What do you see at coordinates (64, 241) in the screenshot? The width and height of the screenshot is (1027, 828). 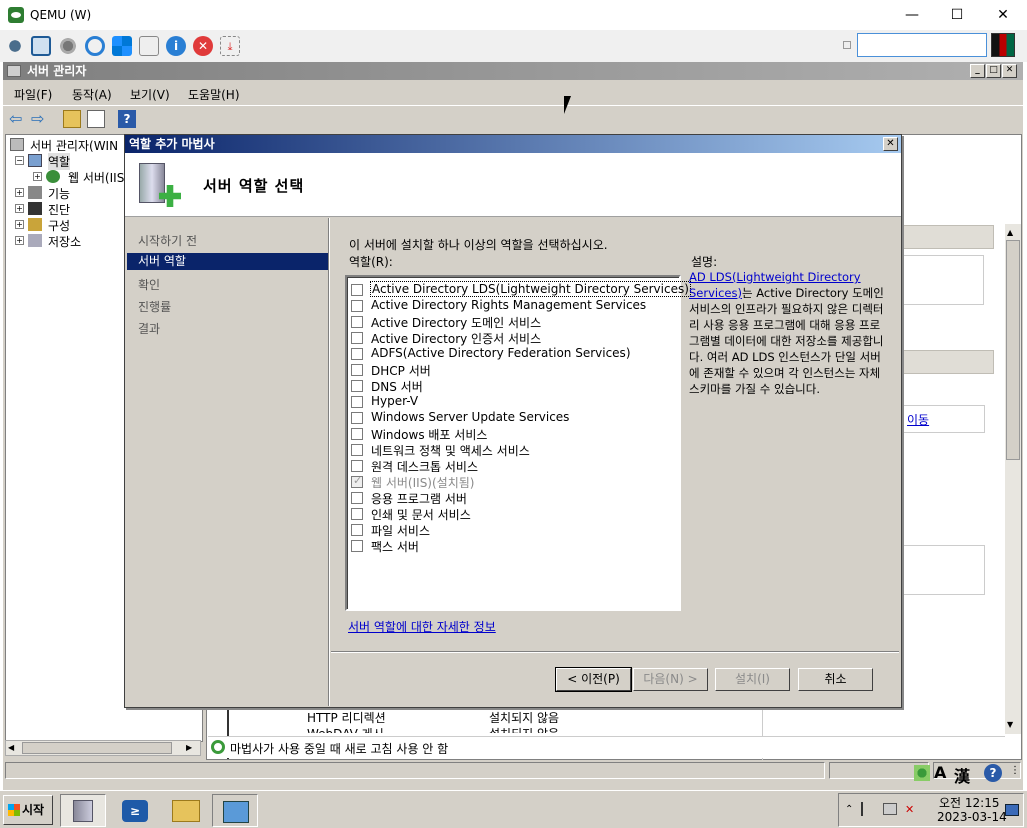 I see `tree-storage: 저장소` at bounding box center [64, 241].